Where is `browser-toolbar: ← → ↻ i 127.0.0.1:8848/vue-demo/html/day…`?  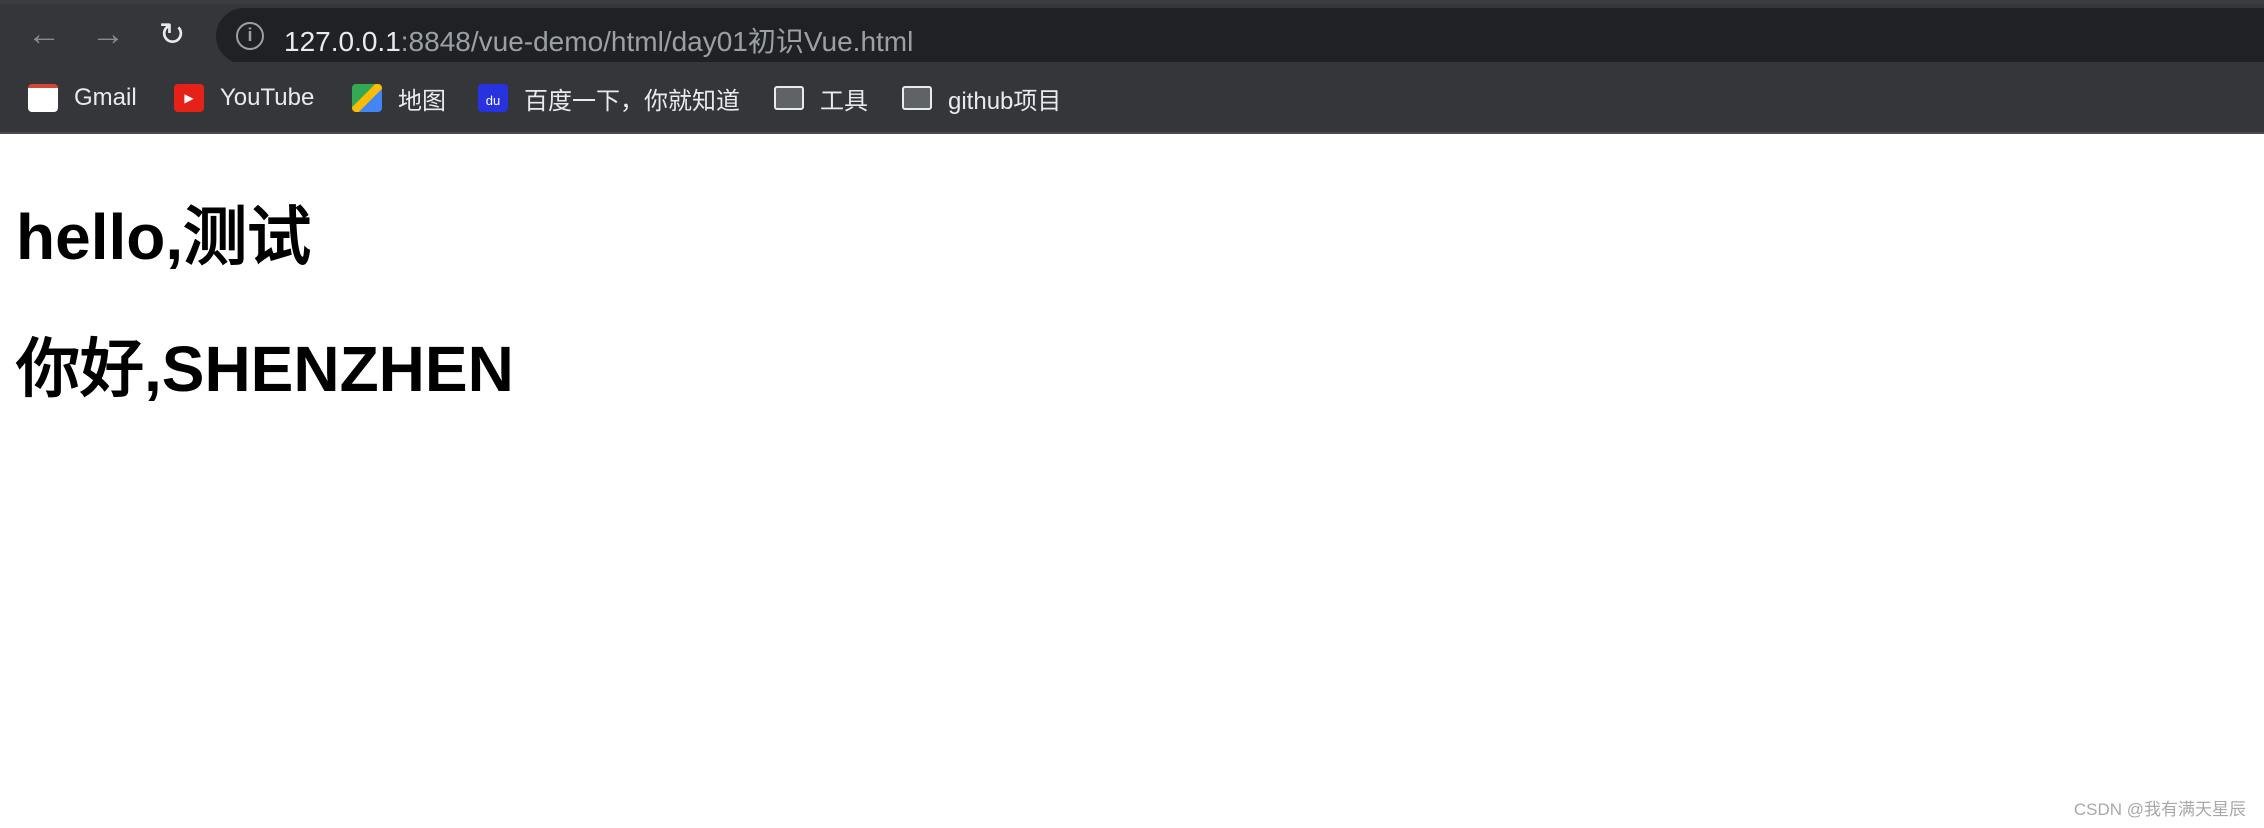 browser-toolbar: ← → ↻ i 127.0.0.1:8848/vue-demo/html/day… is located at coordinates (1132, 32).